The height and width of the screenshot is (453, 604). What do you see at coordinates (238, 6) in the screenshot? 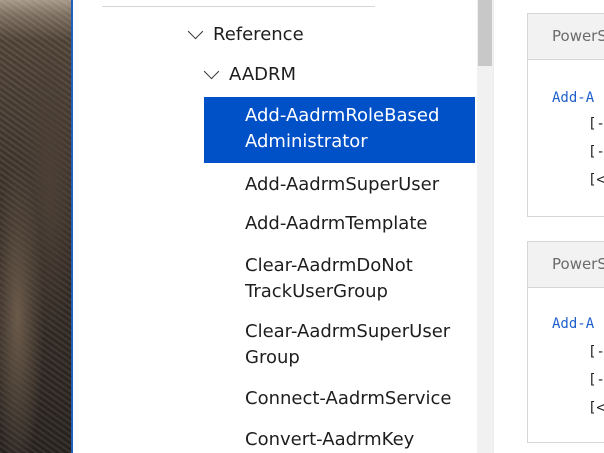
I see `toc-divider` at bounding box center [238, 6].